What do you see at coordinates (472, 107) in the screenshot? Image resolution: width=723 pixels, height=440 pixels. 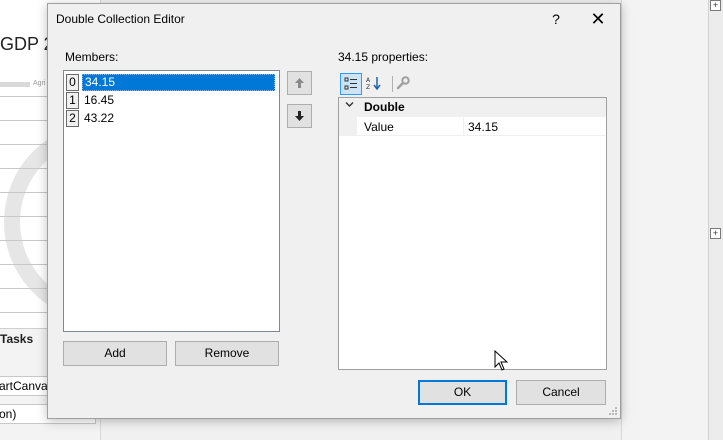 I see `property-category: Double` at bounding box center [472, 107].